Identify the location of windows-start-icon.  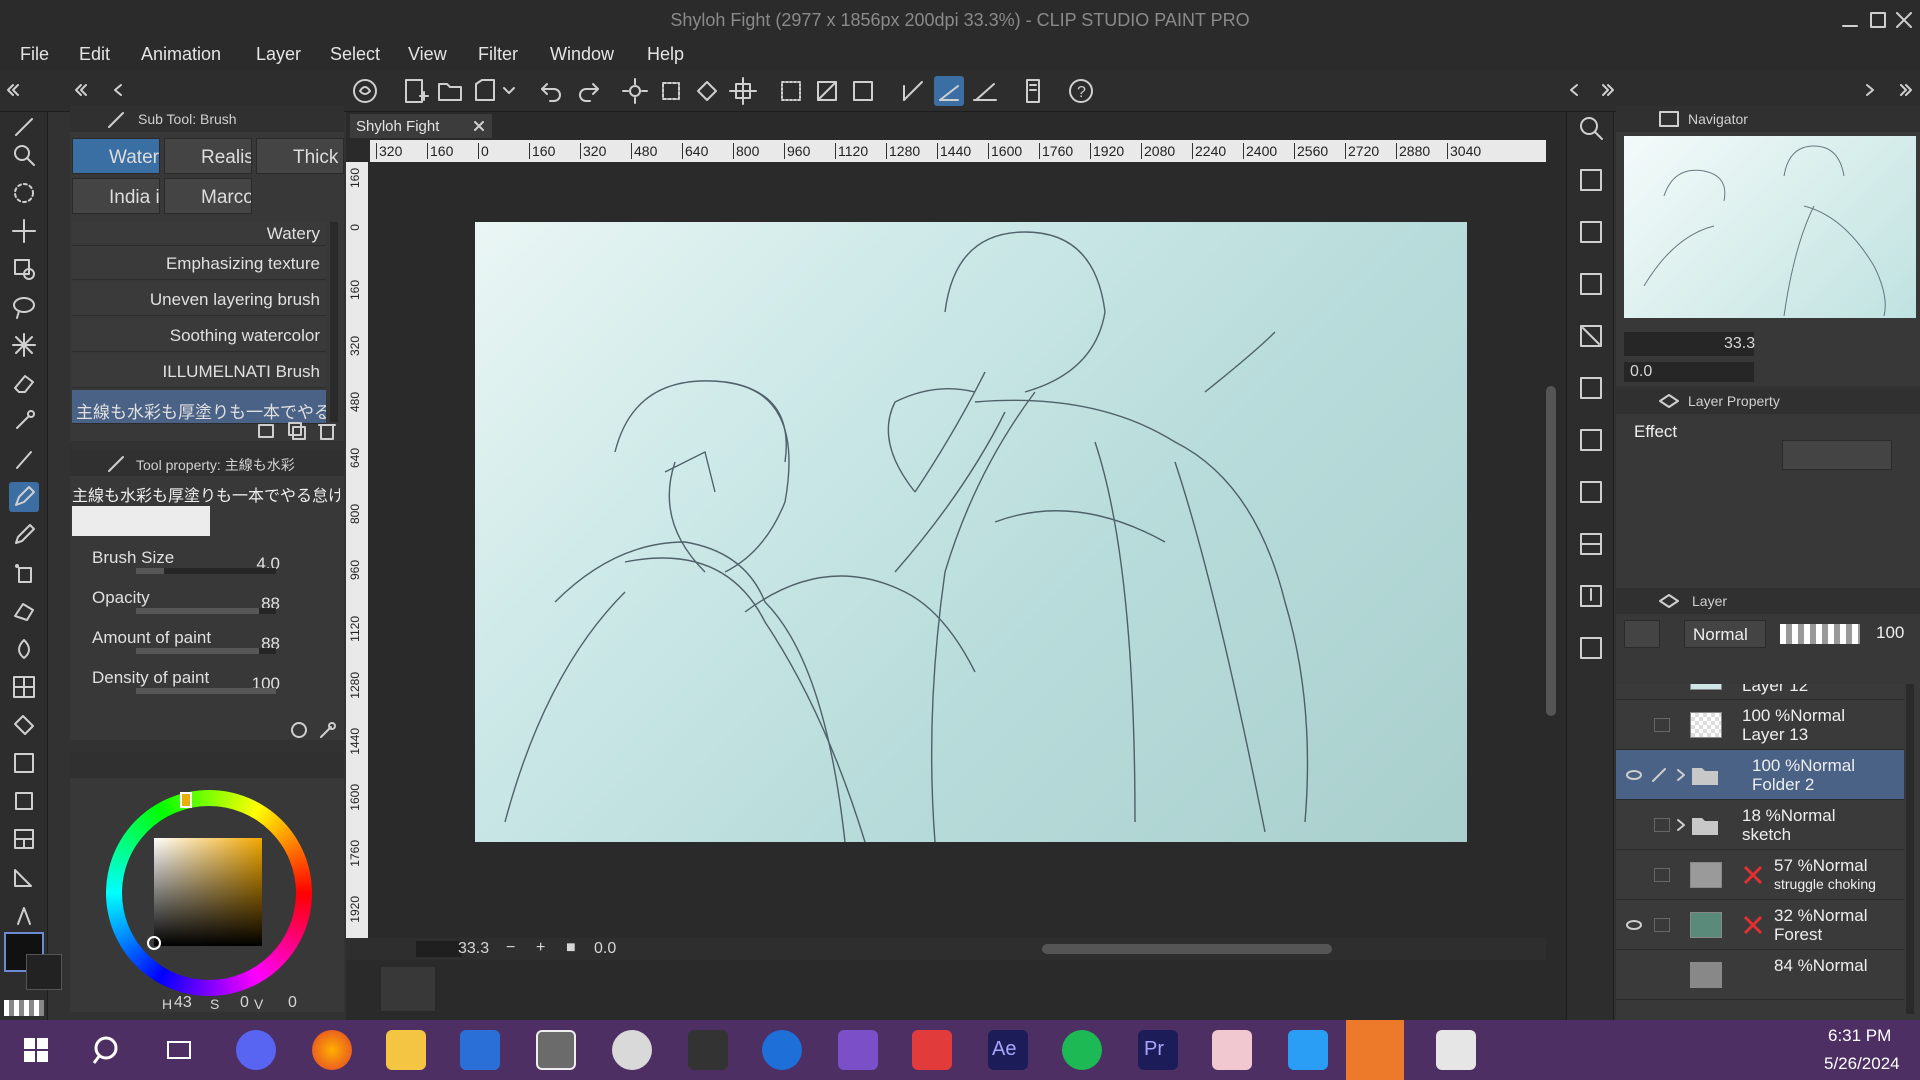
(36, 1050).